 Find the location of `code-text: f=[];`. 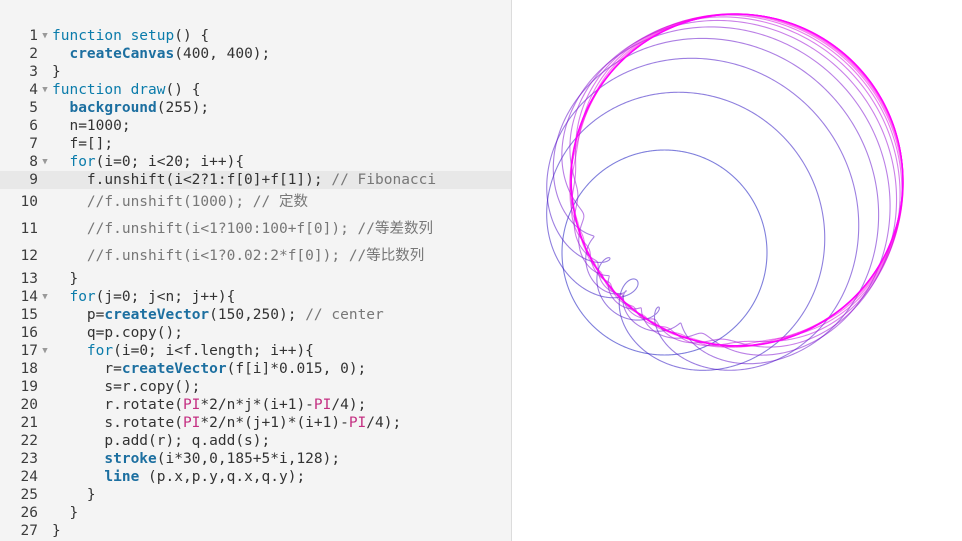

code-text: f=[]; is located at coordinates (82, 144).